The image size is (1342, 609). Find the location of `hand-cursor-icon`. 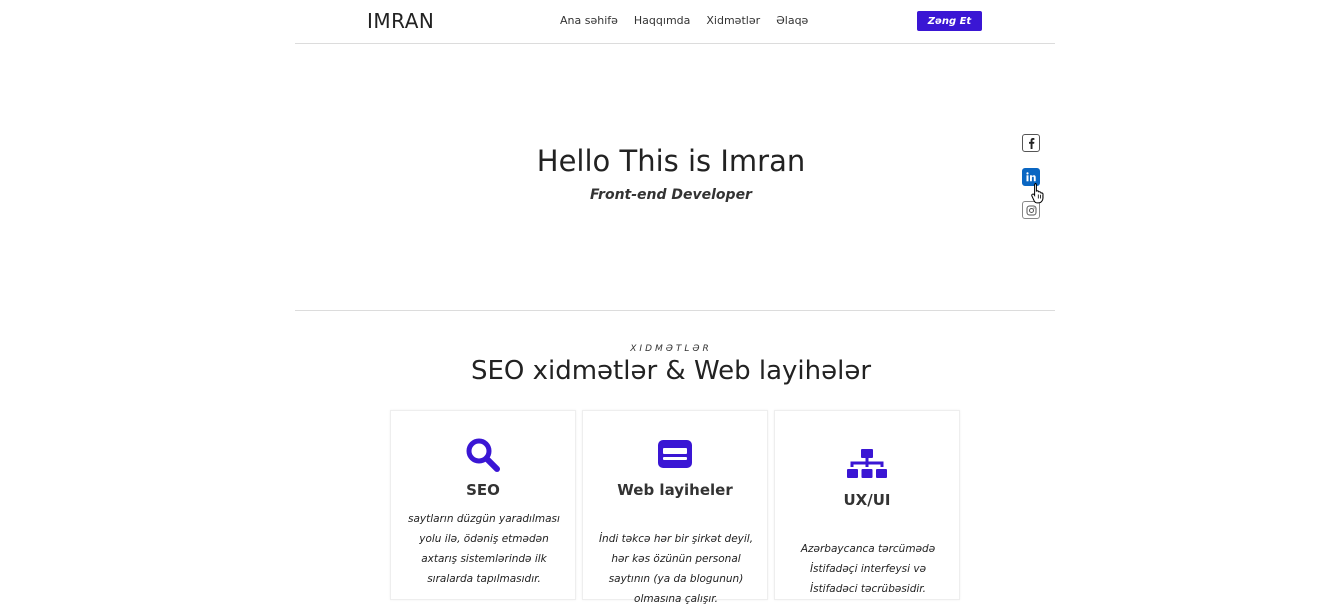

hand-cursor-icon is located at coordinates (1037, 193).